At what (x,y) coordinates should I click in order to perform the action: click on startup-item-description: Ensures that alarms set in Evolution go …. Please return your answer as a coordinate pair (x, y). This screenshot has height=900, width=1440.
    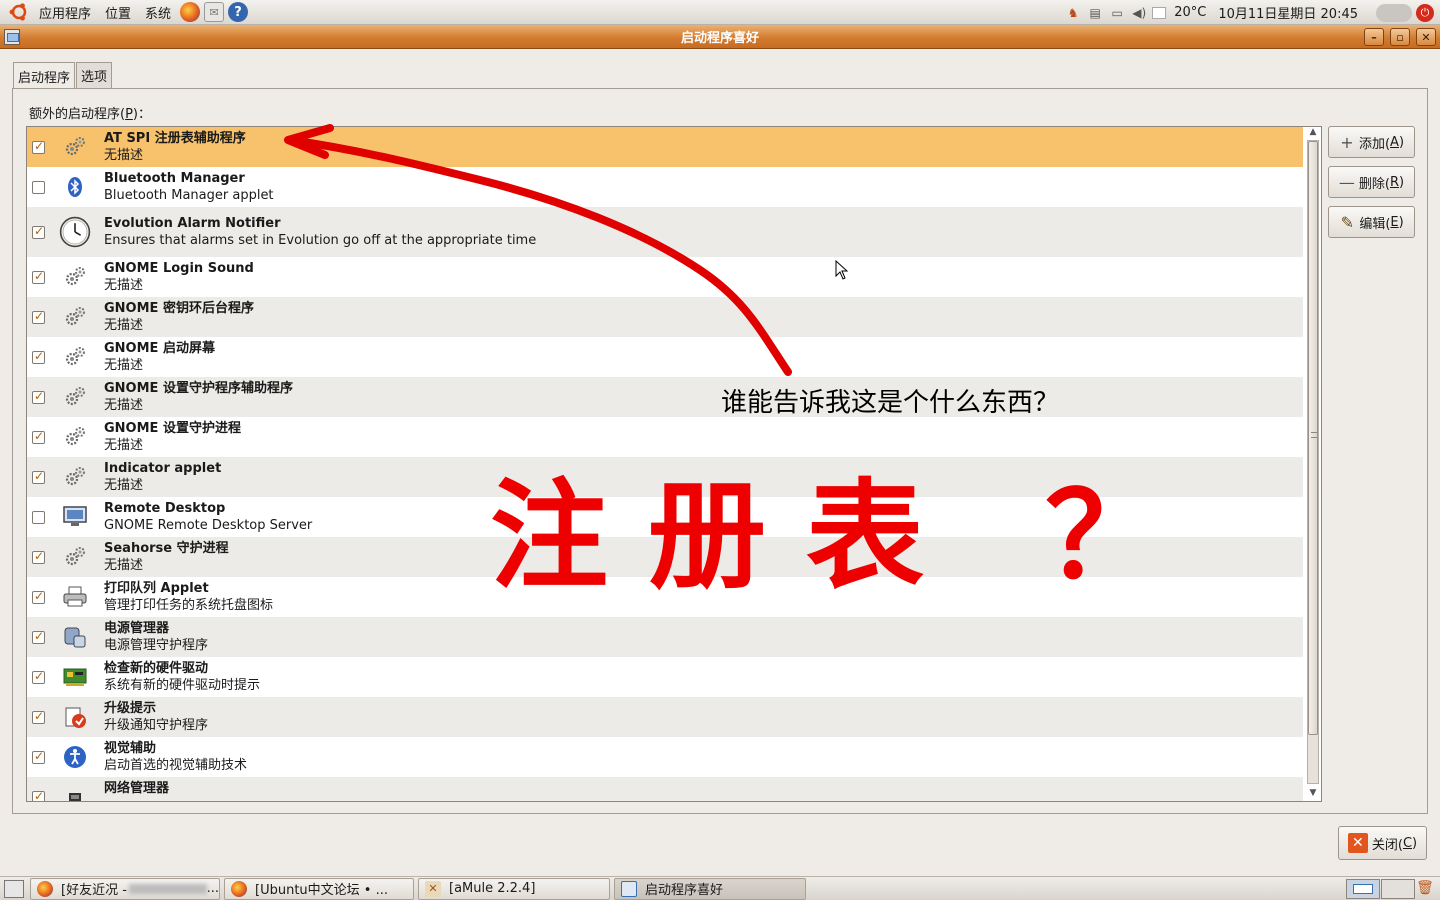
    Looking at the image, I should click on (320, 240).